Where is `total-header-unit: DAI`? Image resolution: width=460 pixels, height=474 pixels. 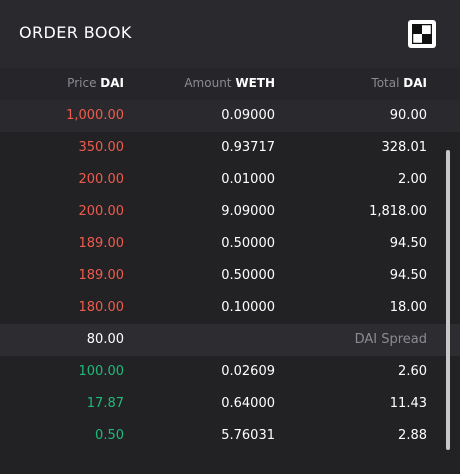 total-header-unit: DAI is located at coordinates (415, 83).